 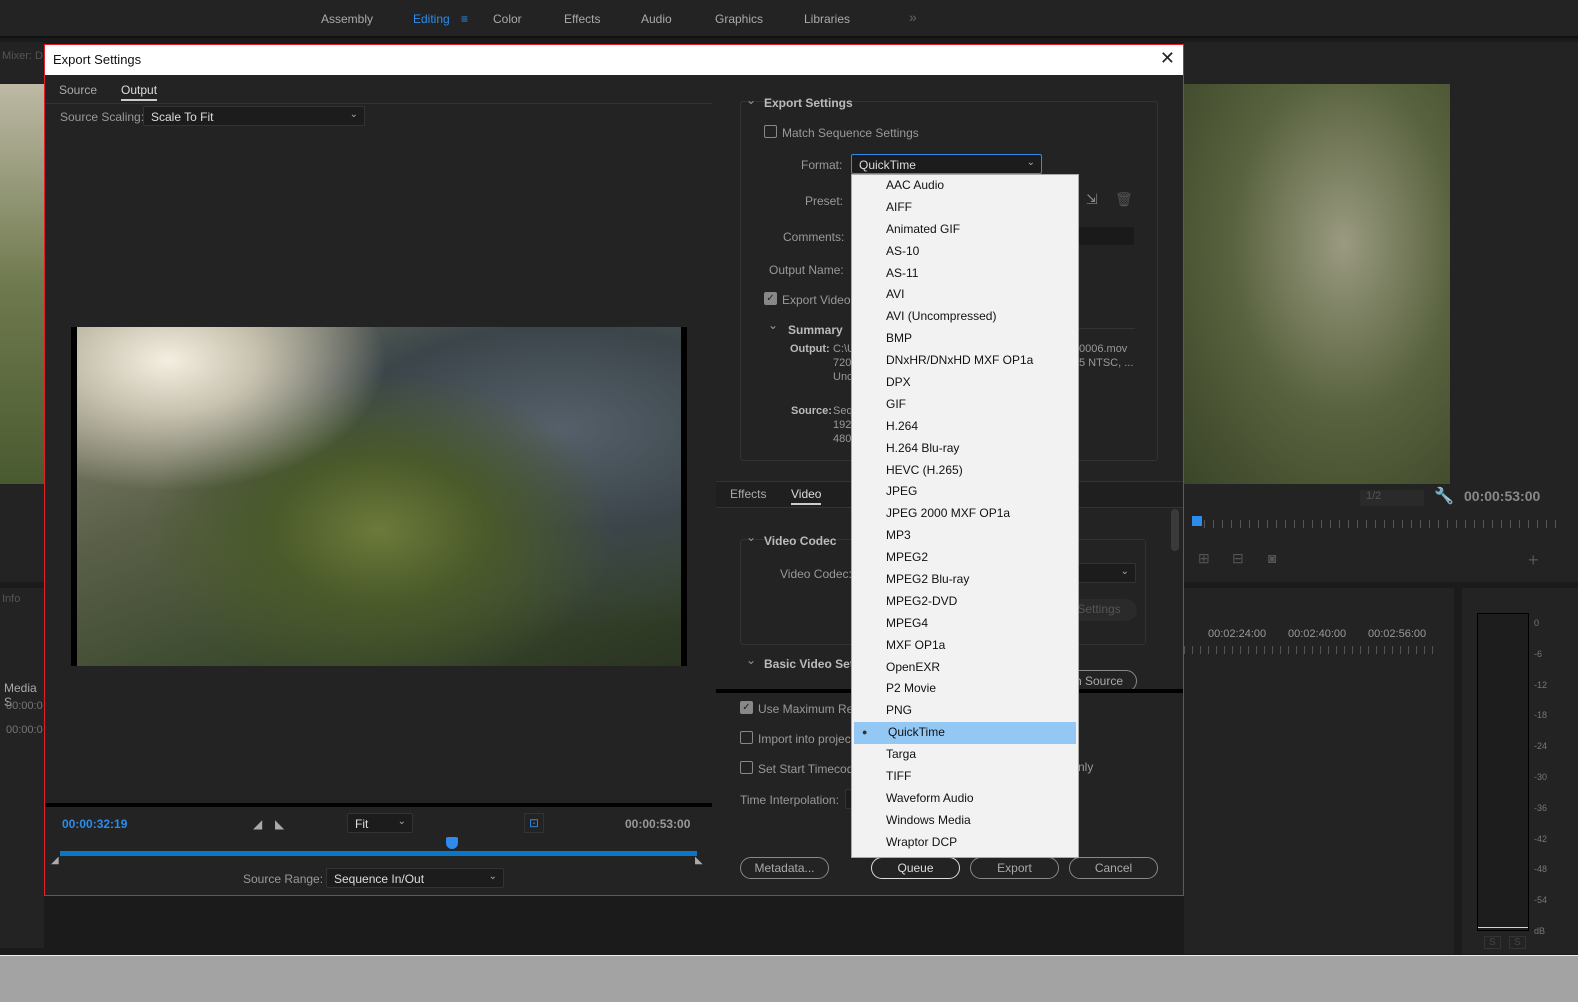 I want to click on summary-chevron-icon: ⌄, so click(x=773, y=325).